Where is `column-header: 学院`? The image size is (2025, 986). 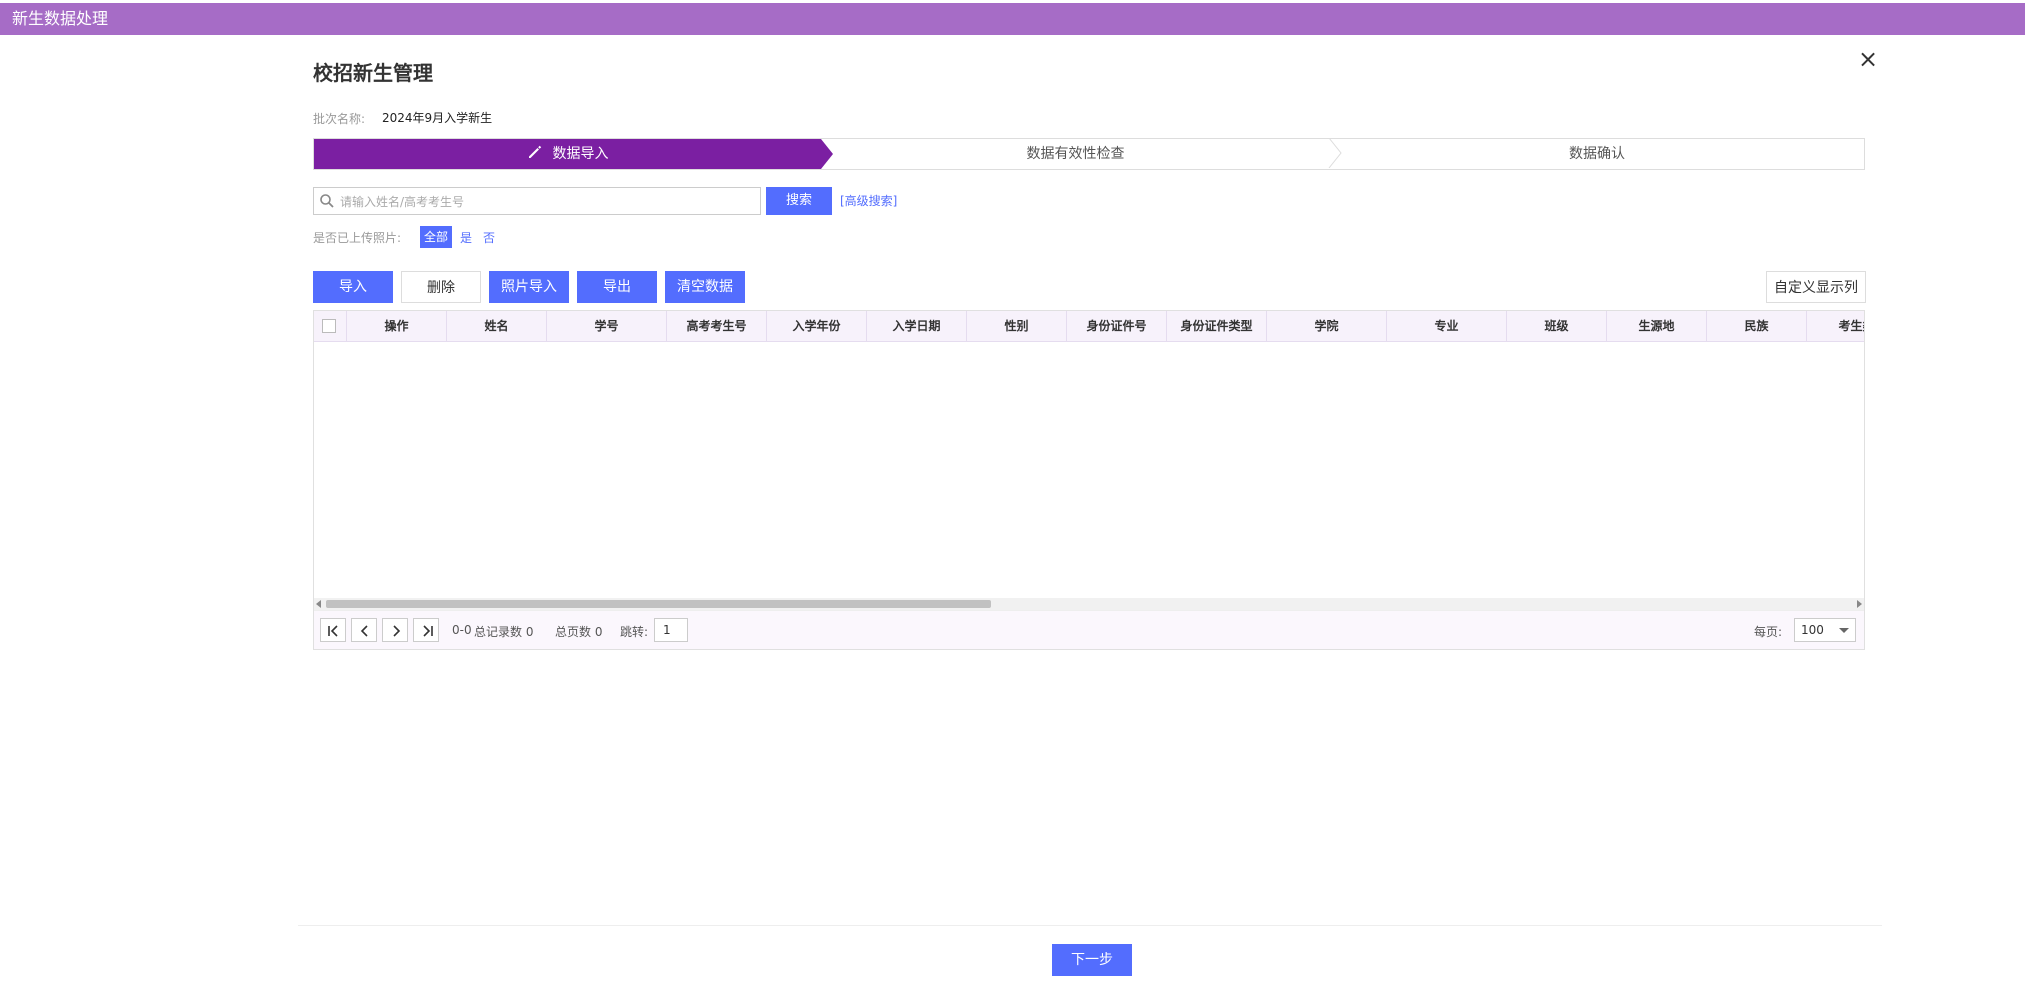
column-header: 学院 is located at coordinates (1327, 326).